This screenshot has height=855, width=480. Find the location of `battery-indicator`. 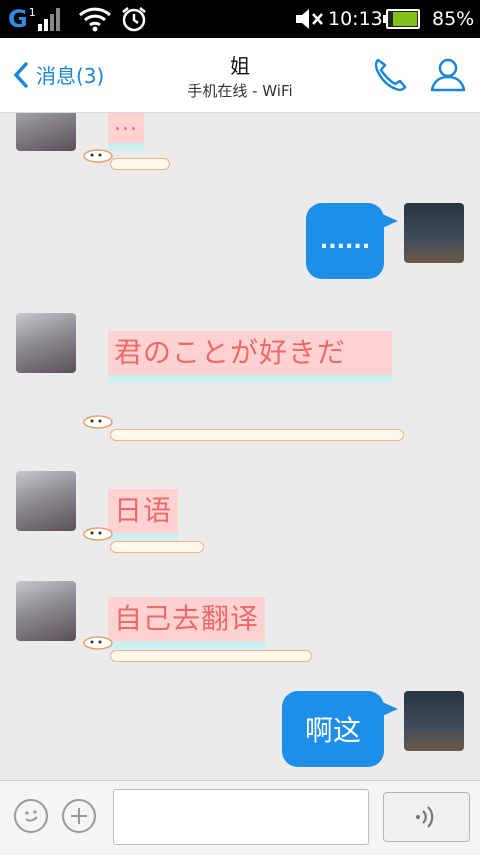

battery-indicator is located at coordinates (401, 19).